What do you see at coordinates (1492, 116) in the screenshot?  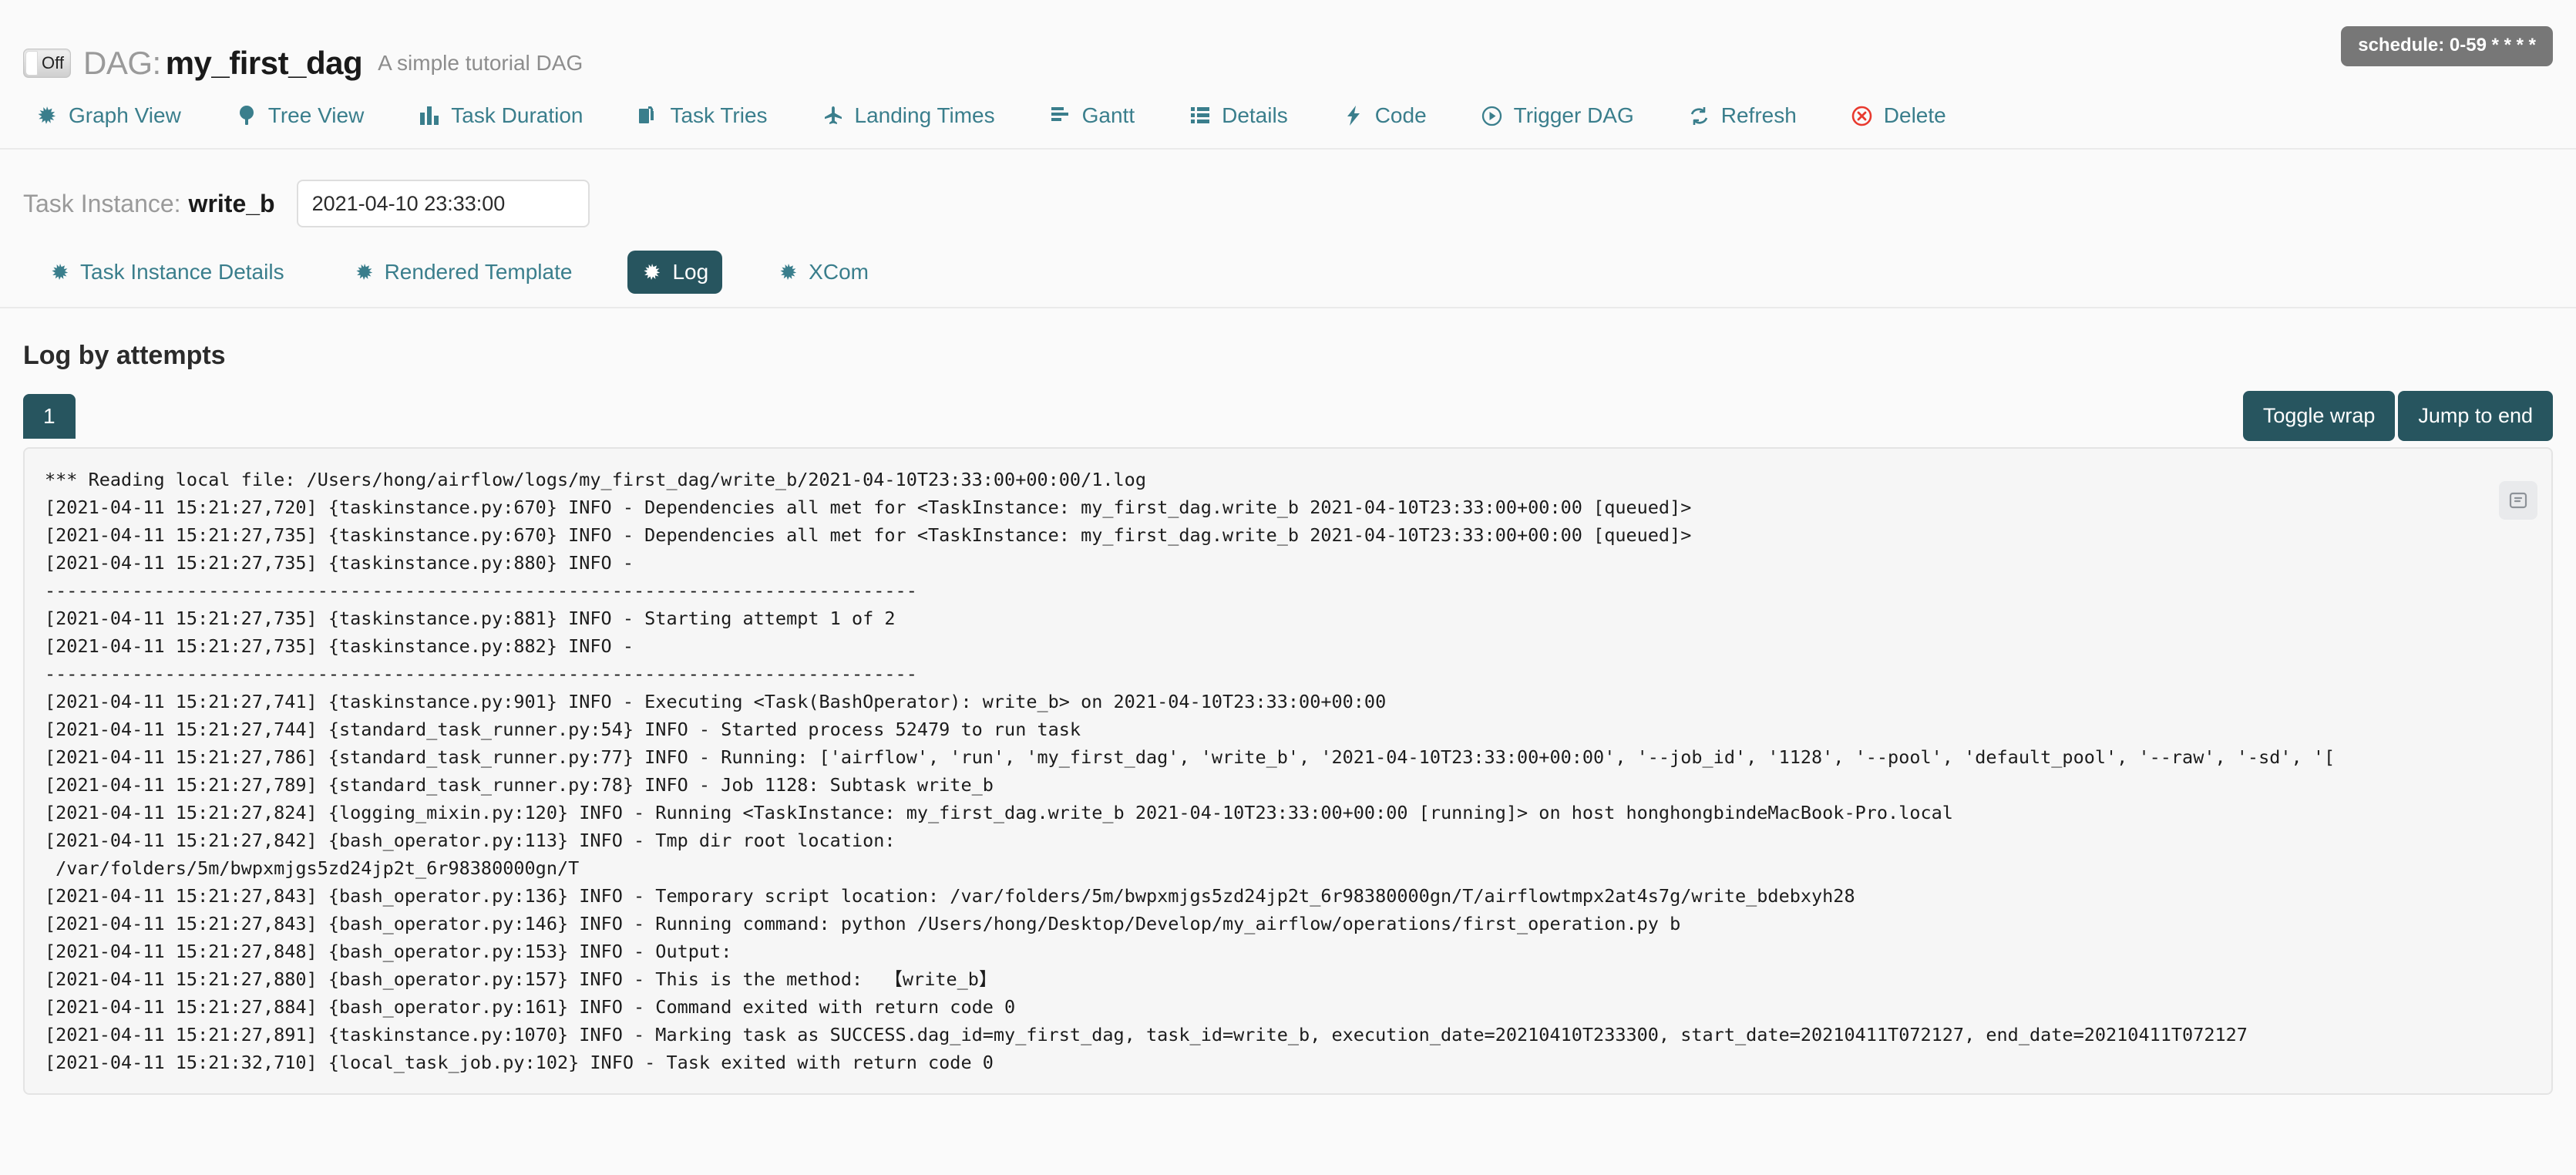 I see `play-circle-icon` at bounding box center [1492, 116].